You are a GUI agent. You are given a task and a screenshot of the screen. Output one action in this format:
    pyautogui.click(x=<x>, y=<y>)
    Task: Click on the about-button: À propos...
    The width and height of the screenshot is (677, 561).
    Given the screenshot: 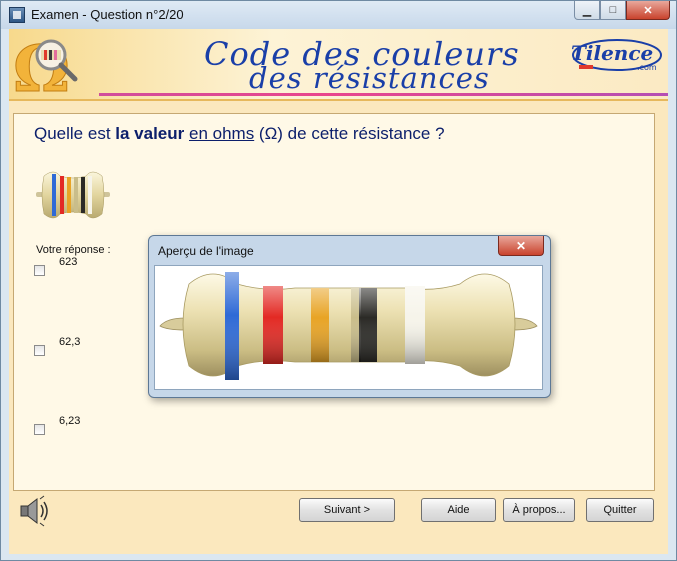 What is the action you would take?
    pyautogui.click(x=539, y=510)
    